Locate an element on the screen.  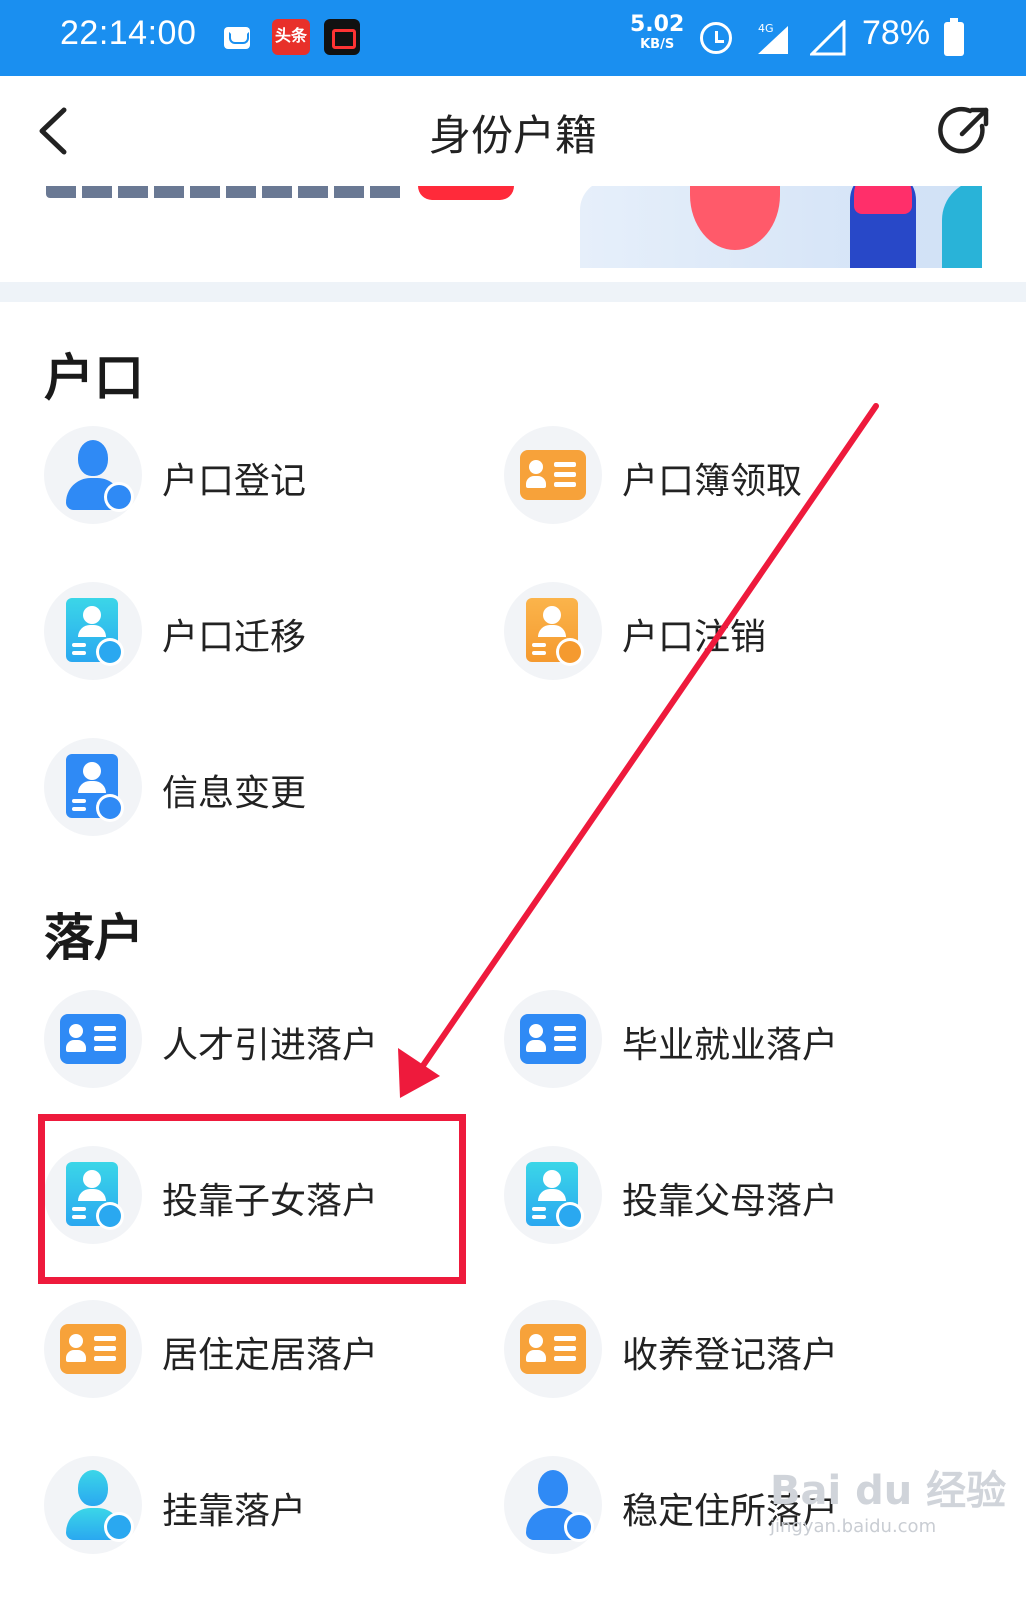
watermark: Bai du 经验 jingyan.baidu.com is located at coordinates (888, 1497).